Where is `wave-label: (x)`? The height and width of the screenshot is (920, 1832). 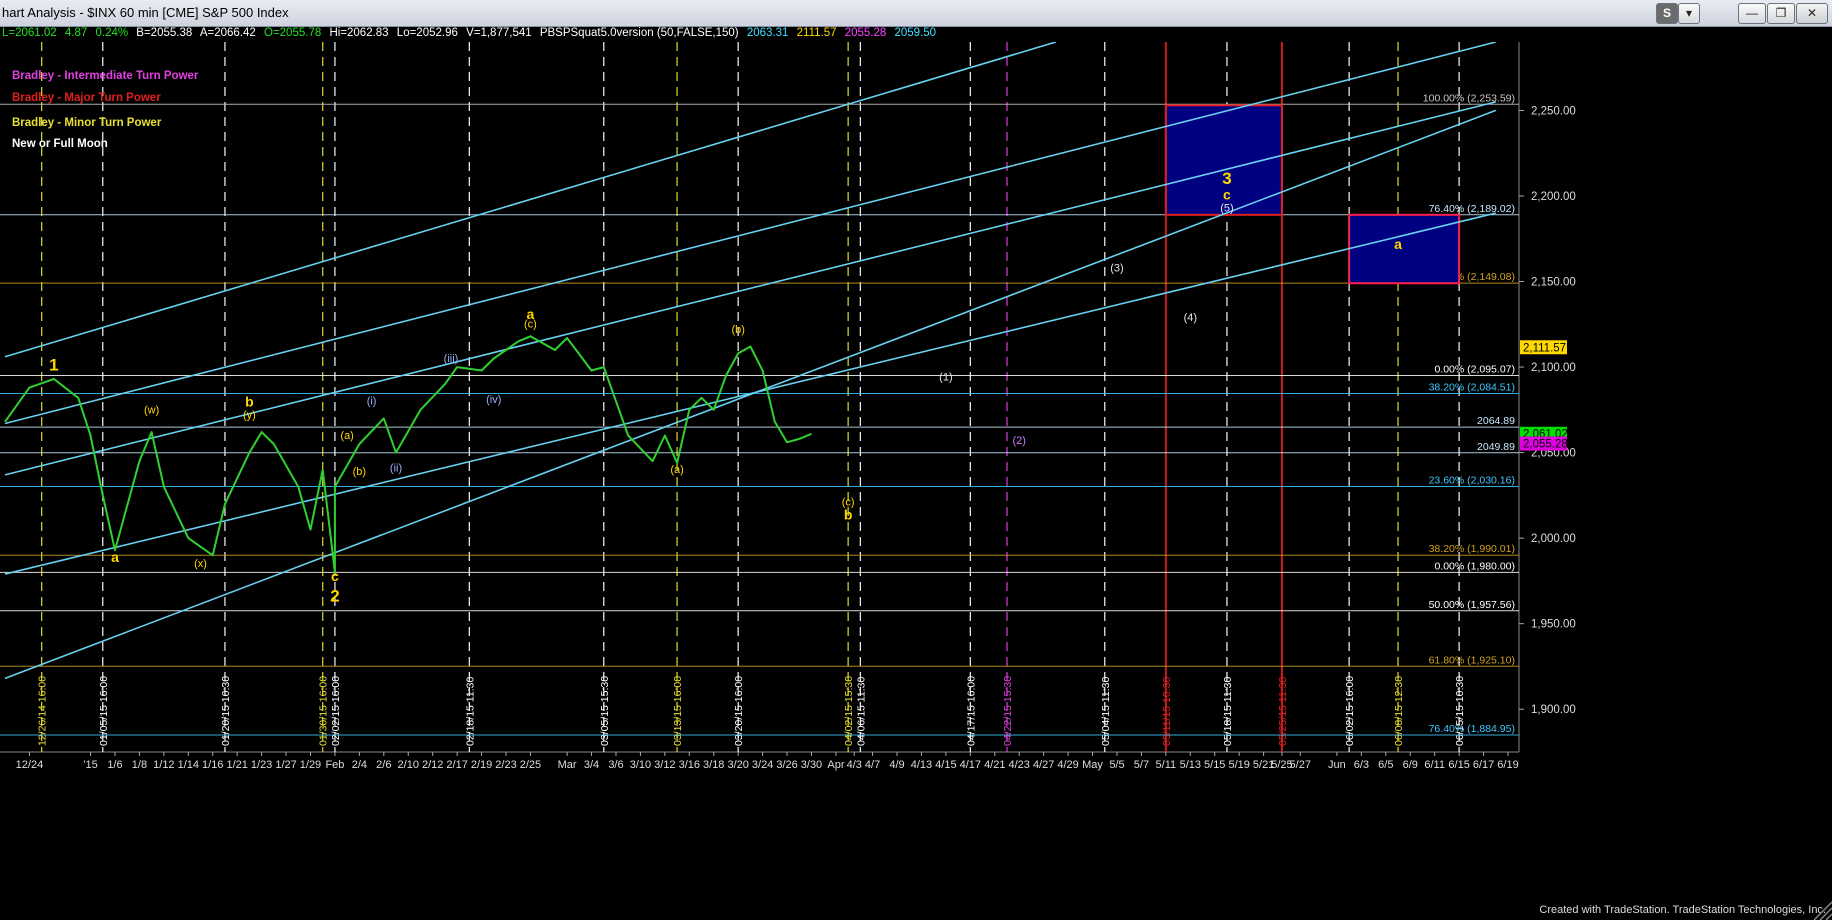
wave-label: (x) is located at coordinates (200, 564).